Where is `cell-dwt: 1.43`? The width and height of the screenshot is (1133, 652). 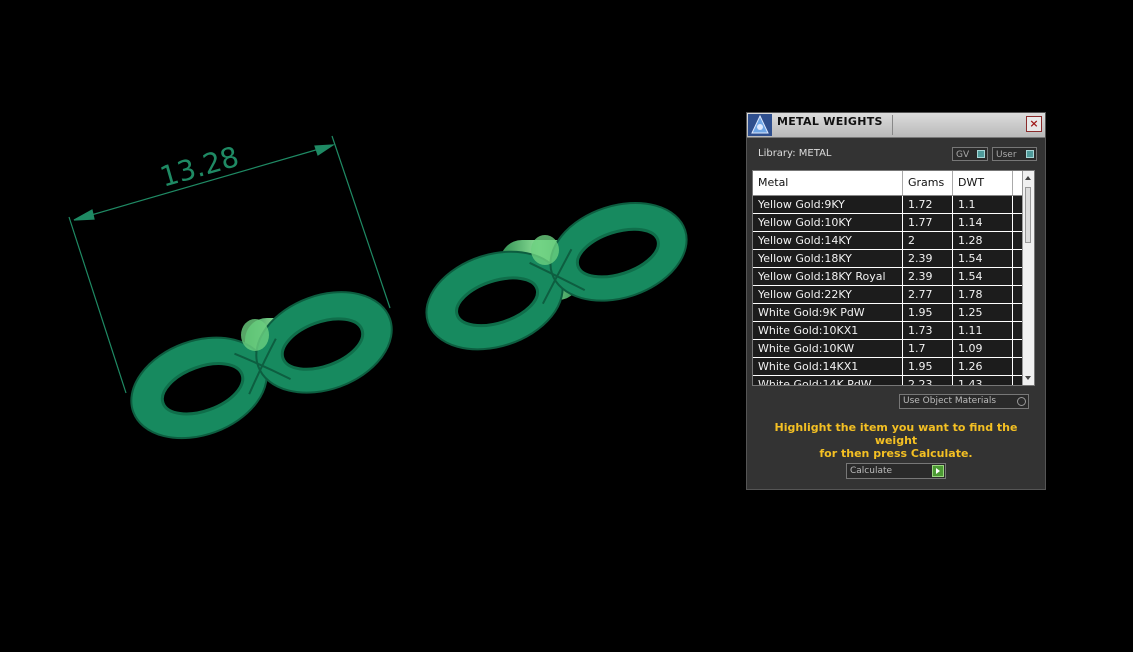
cell-dwt: 1.43 is located at coordinates (983, 380).